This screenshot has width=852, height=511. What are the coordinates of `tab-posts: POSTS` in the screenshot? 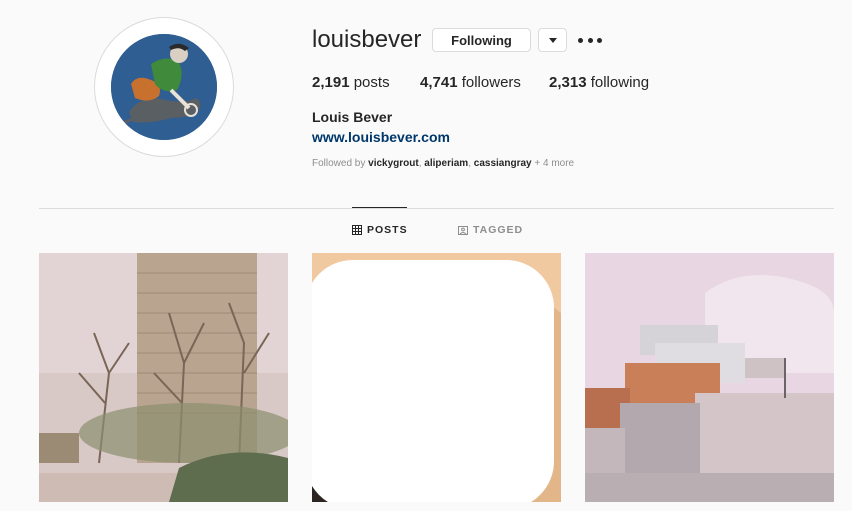 It's located at (380, 230).